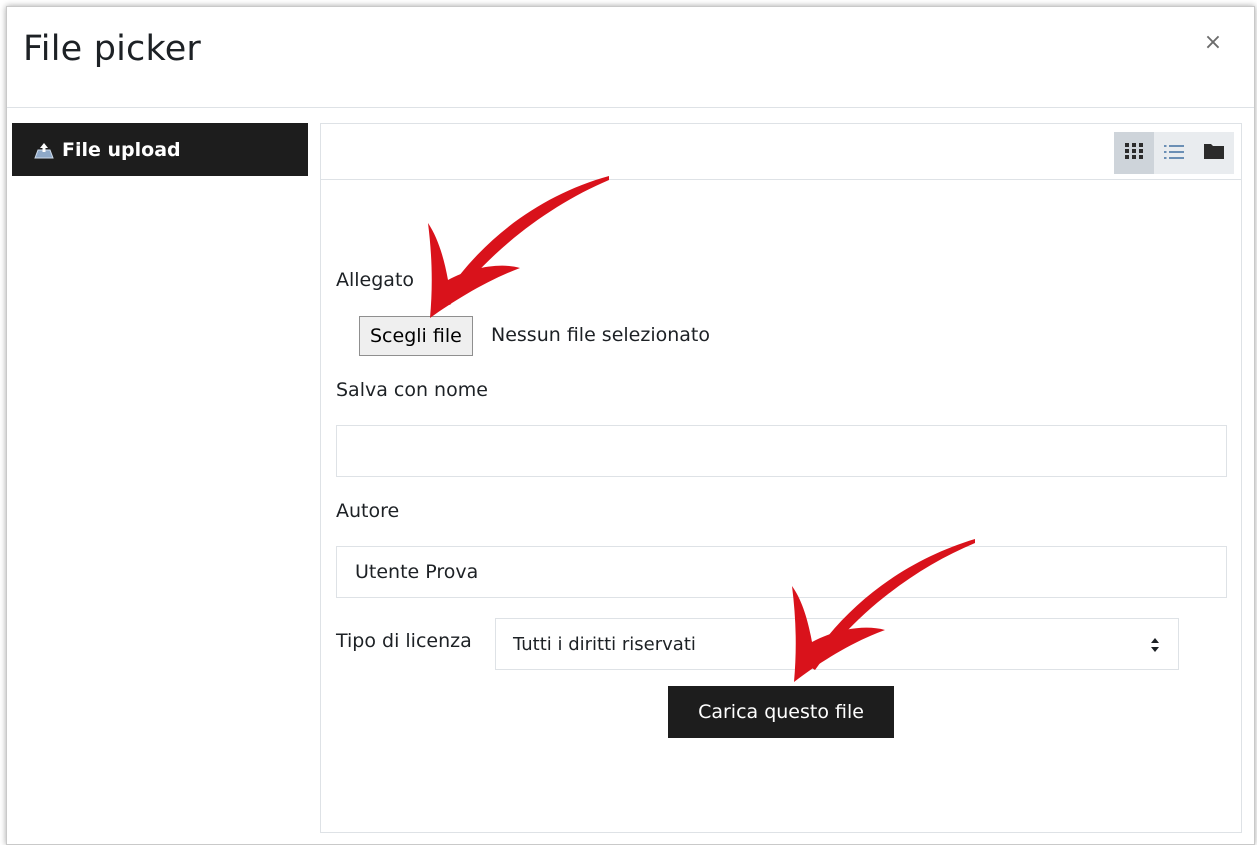 This screenshot has height=845, width=1257. I want to click on license-selected-value: Tutti i diritti riservati, so click(604, 644).